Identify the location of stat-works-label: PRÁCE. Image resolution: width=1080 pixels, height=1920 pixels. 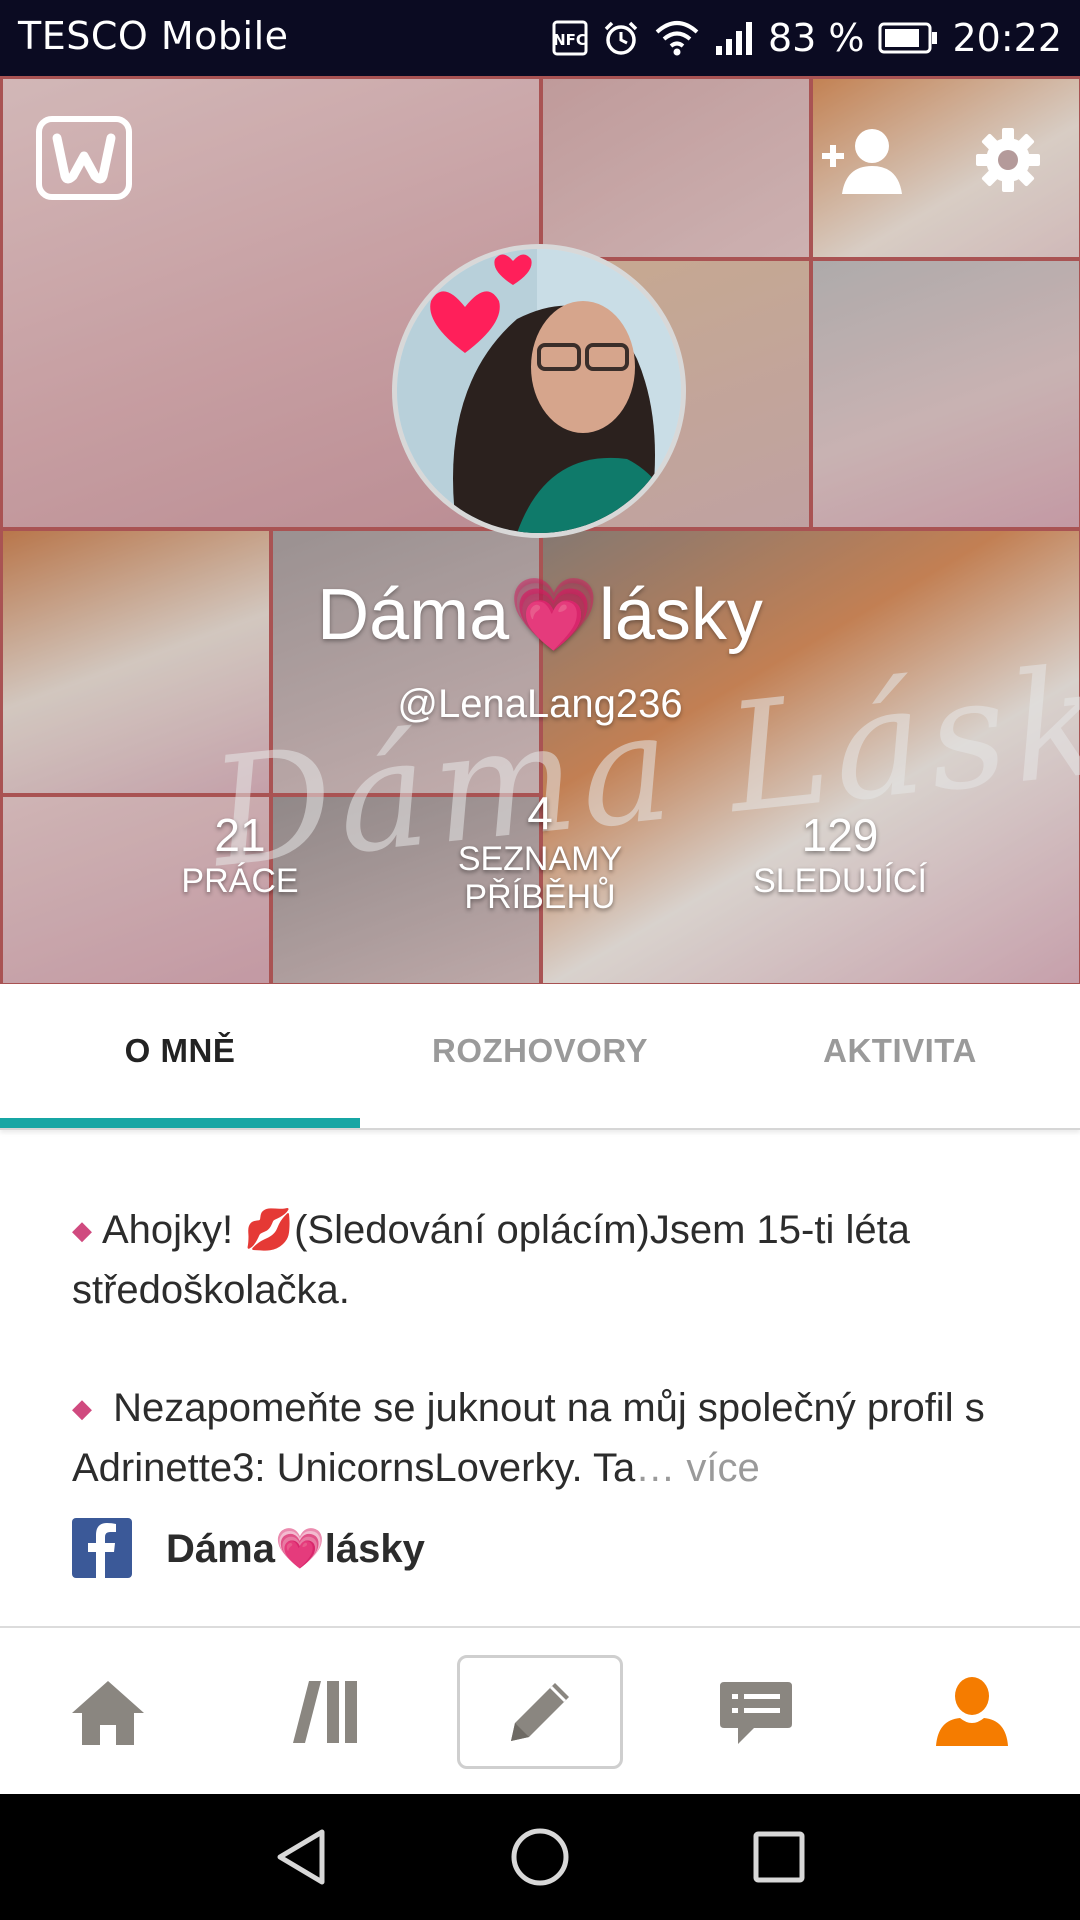
(240, 881).